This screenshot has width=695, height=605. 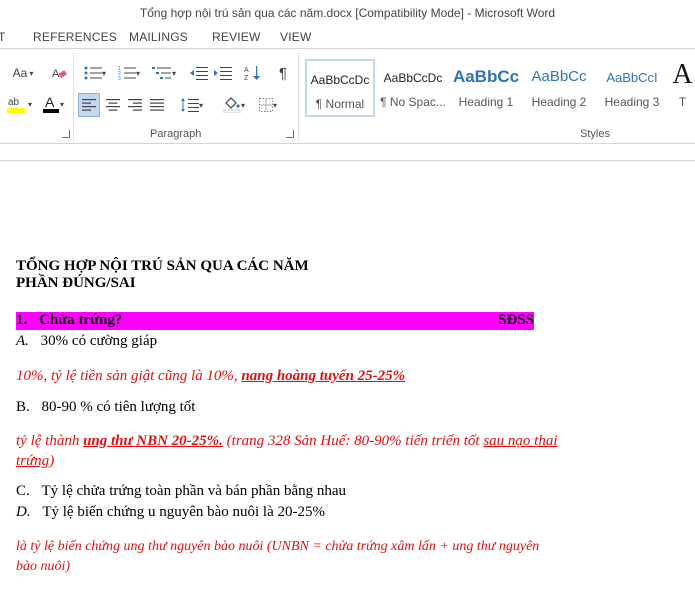 I want to click on change-case-button: Aa ▾, so click(x=23, y=73).